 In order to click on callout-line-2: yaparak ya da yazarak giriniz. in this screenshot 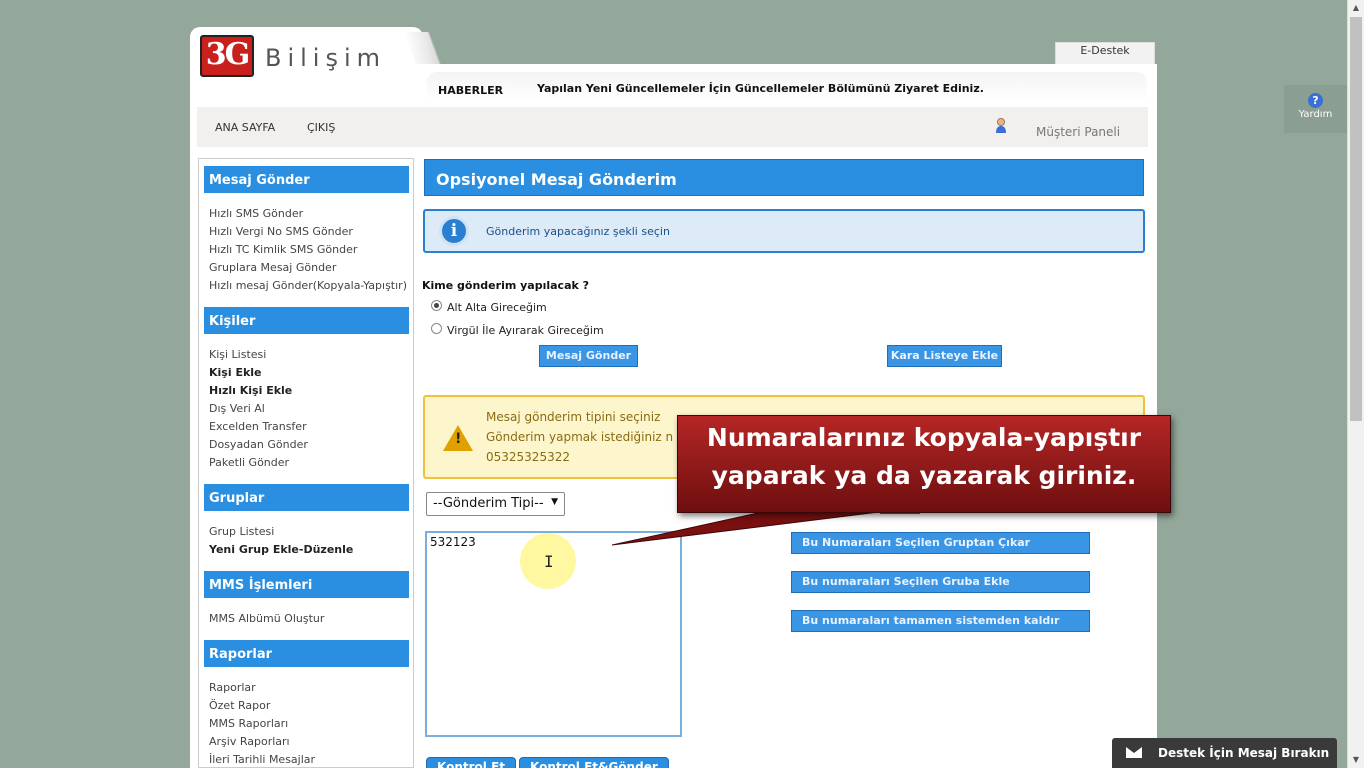, I will do `click(924, 475)`.